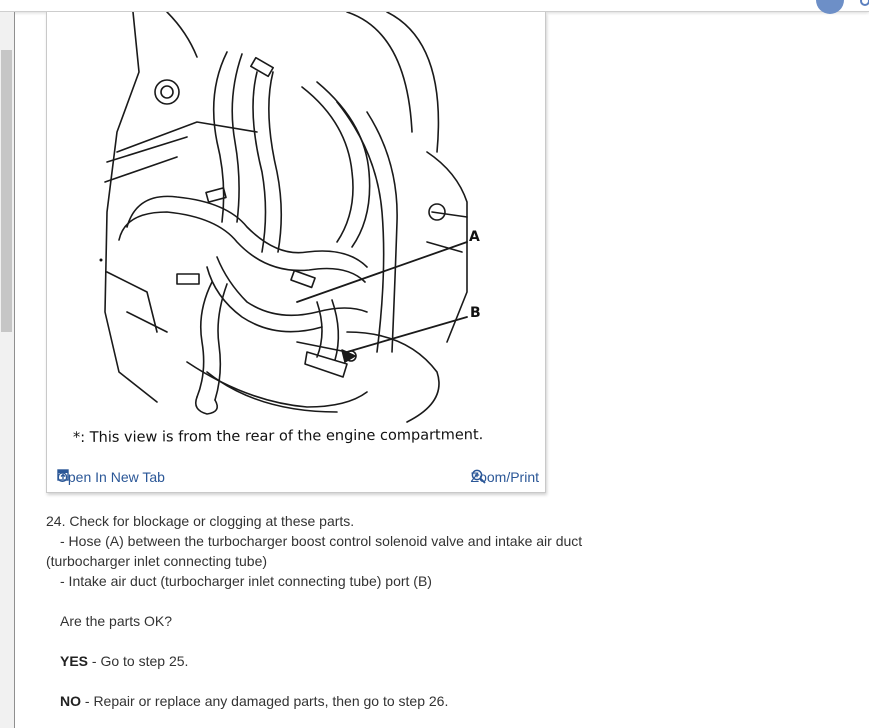 Image resolution: width=869 pixels, height=728 pixels. I want to click on yes-label: YES, so click(74, 661).